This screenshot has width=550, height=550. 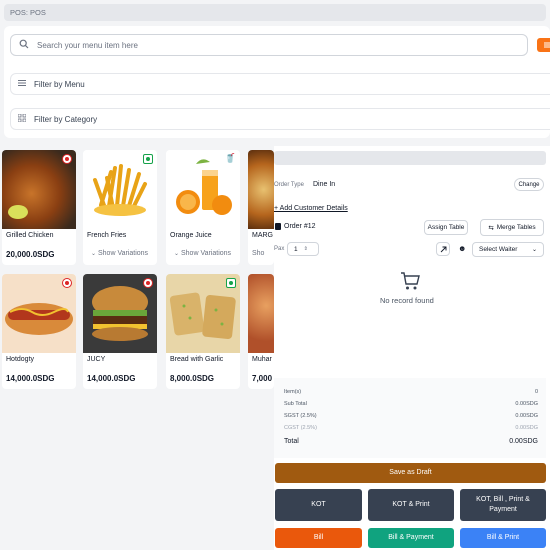 What do you see at coordinates (295, 226) in the screenshot?
I see `order-number: Order #12` at bounding box center [295, 226].